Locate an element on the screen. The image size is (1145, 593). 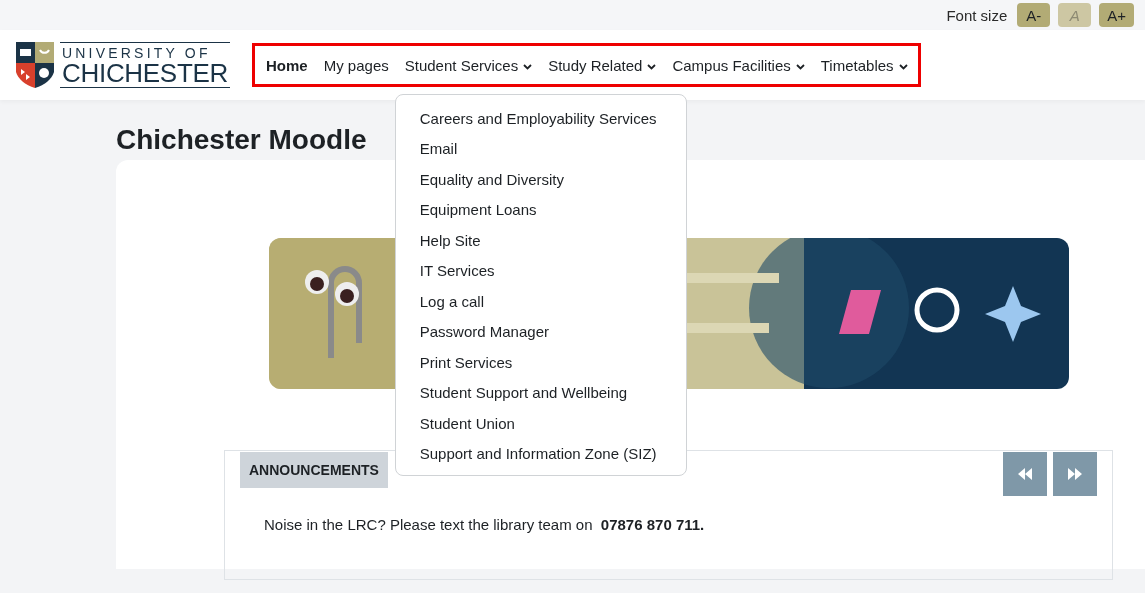
nav-menu: Study Related is located at coordinates (602, 65).